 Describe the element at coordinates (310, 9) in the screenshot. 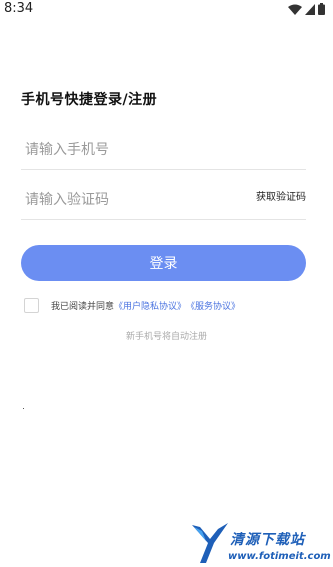

I see `signal-icon` at that location.